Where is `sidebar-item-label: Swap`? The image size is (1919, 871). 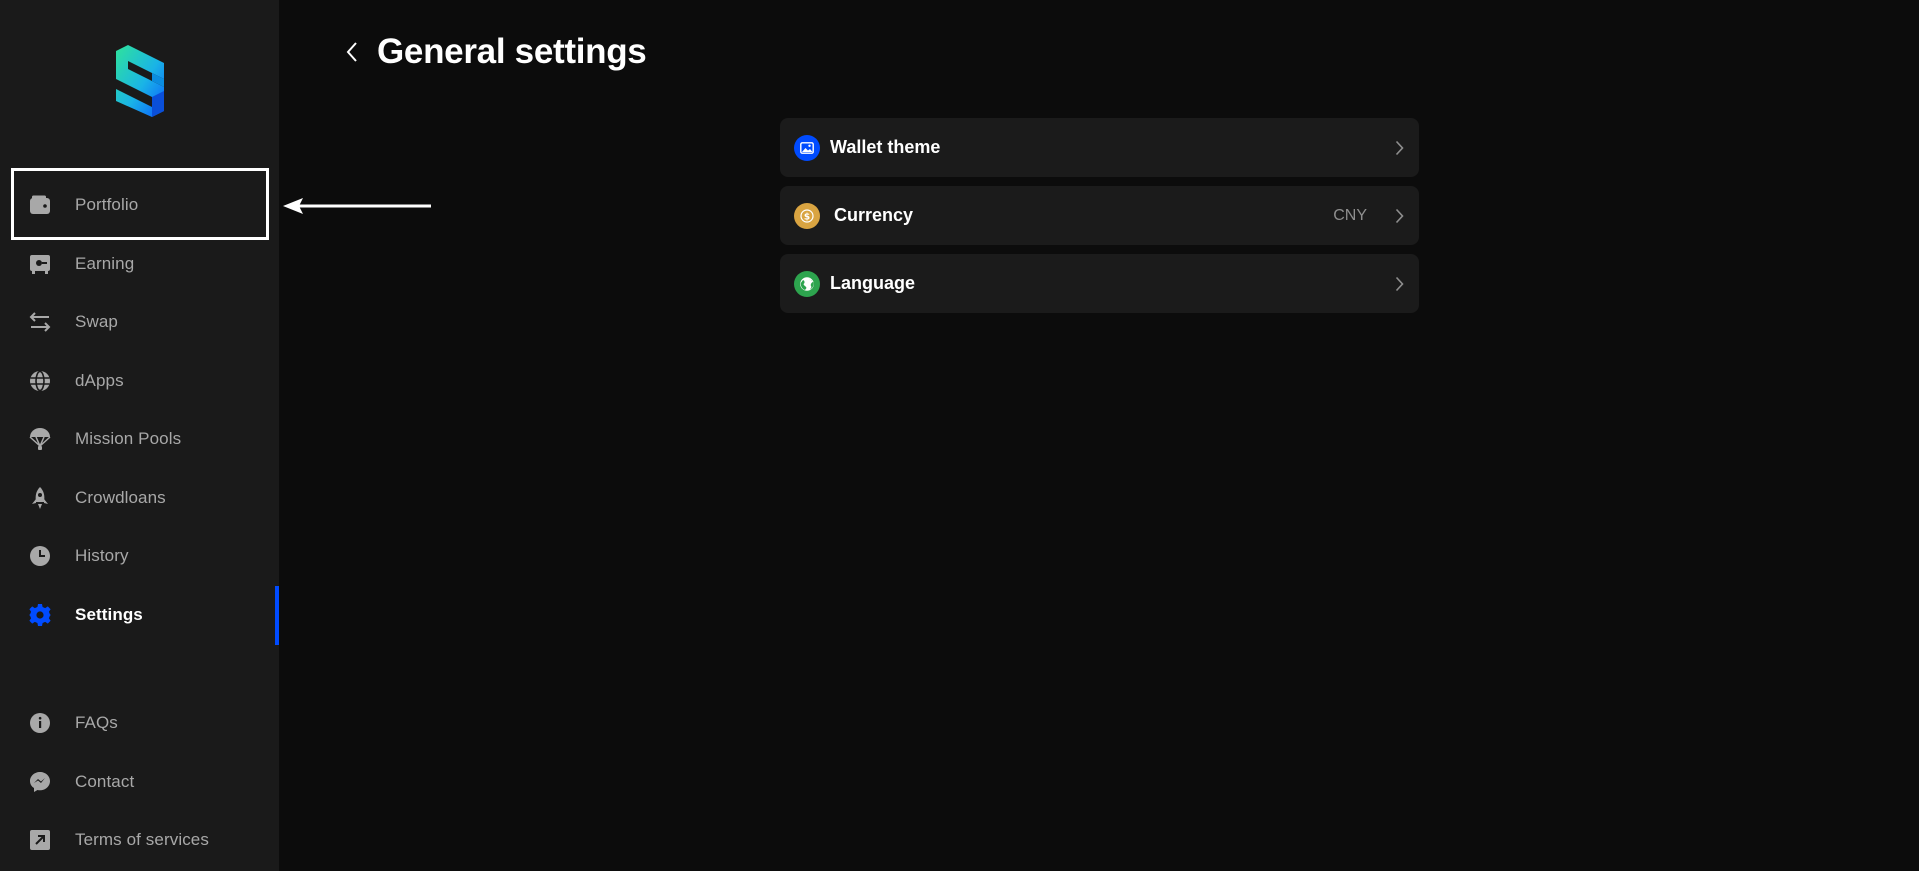
sidebar-item-label: Swap is located at coordinates (96, 321).